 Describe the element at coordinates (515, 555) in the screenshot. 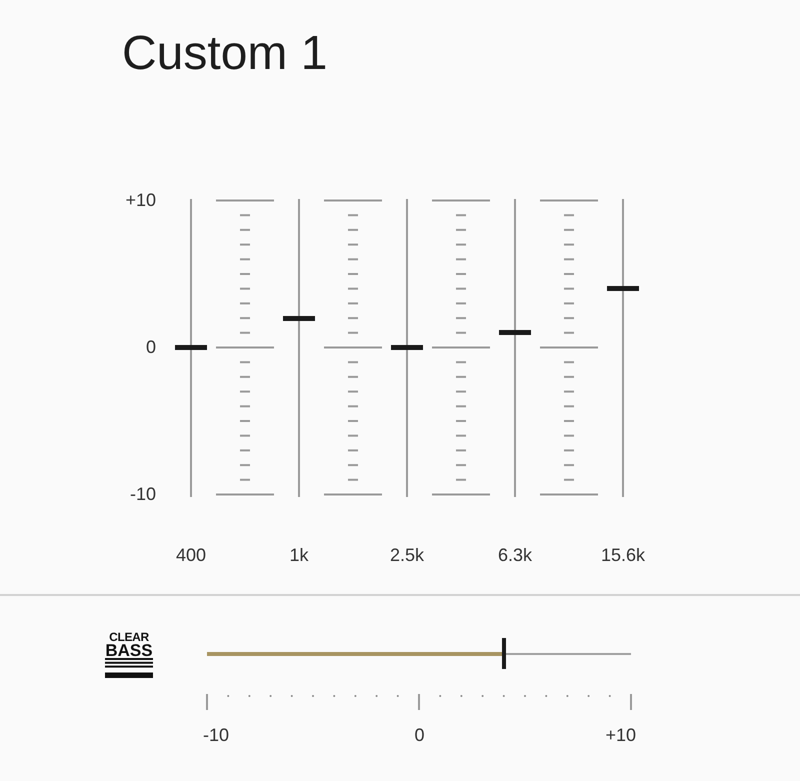

I see `band-label: 6.3k` at that location.